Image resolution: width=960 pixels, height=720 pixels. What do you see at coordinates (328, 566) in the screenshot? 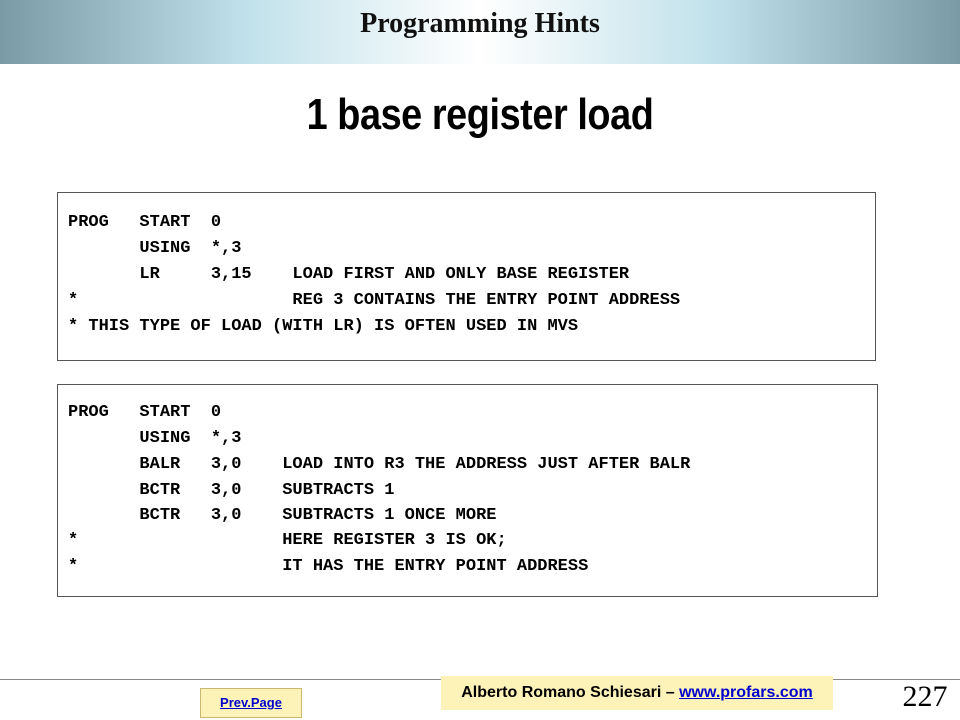
I see `code-line: * IT HAS THE ENTRY POINT ADDRESS` at bounding box center [328, 566].